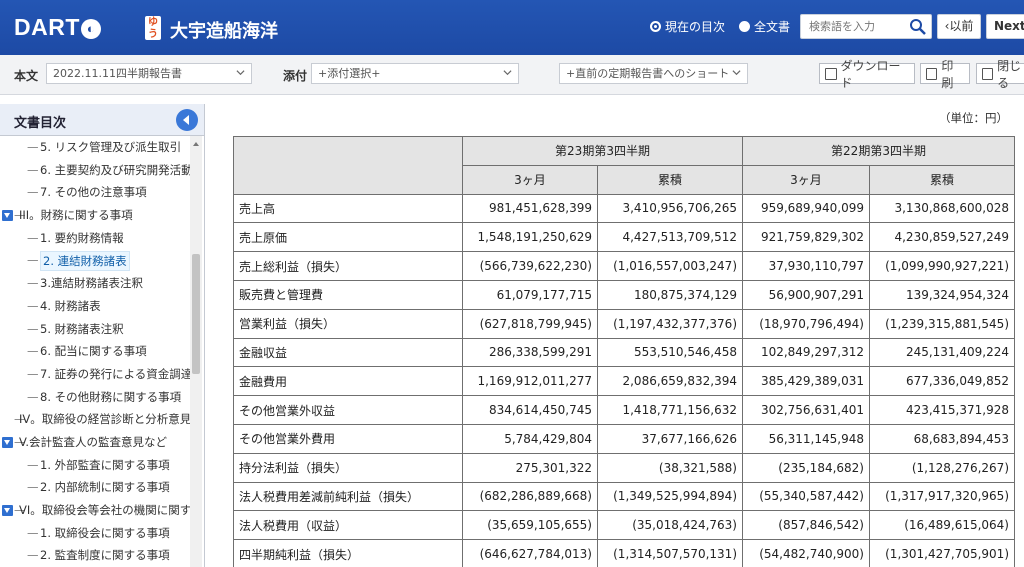 This screenshot has height=567, width=1024. I want to click on toc-item: —4. 財務諸表, so click(102, 306).